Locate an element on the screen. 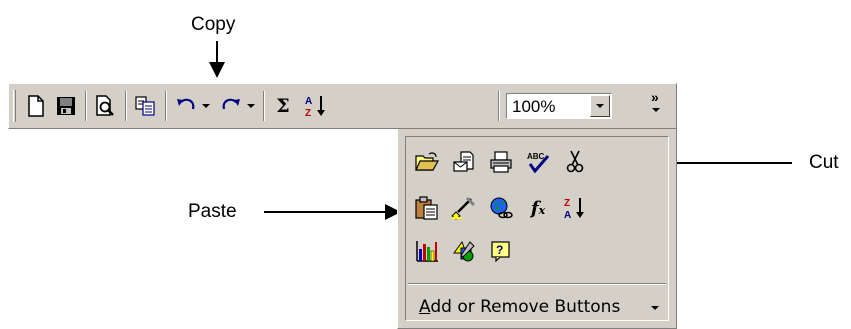 The width and height of the screenshot is (851, 329). new-icon is located at coordinates (36, 106).